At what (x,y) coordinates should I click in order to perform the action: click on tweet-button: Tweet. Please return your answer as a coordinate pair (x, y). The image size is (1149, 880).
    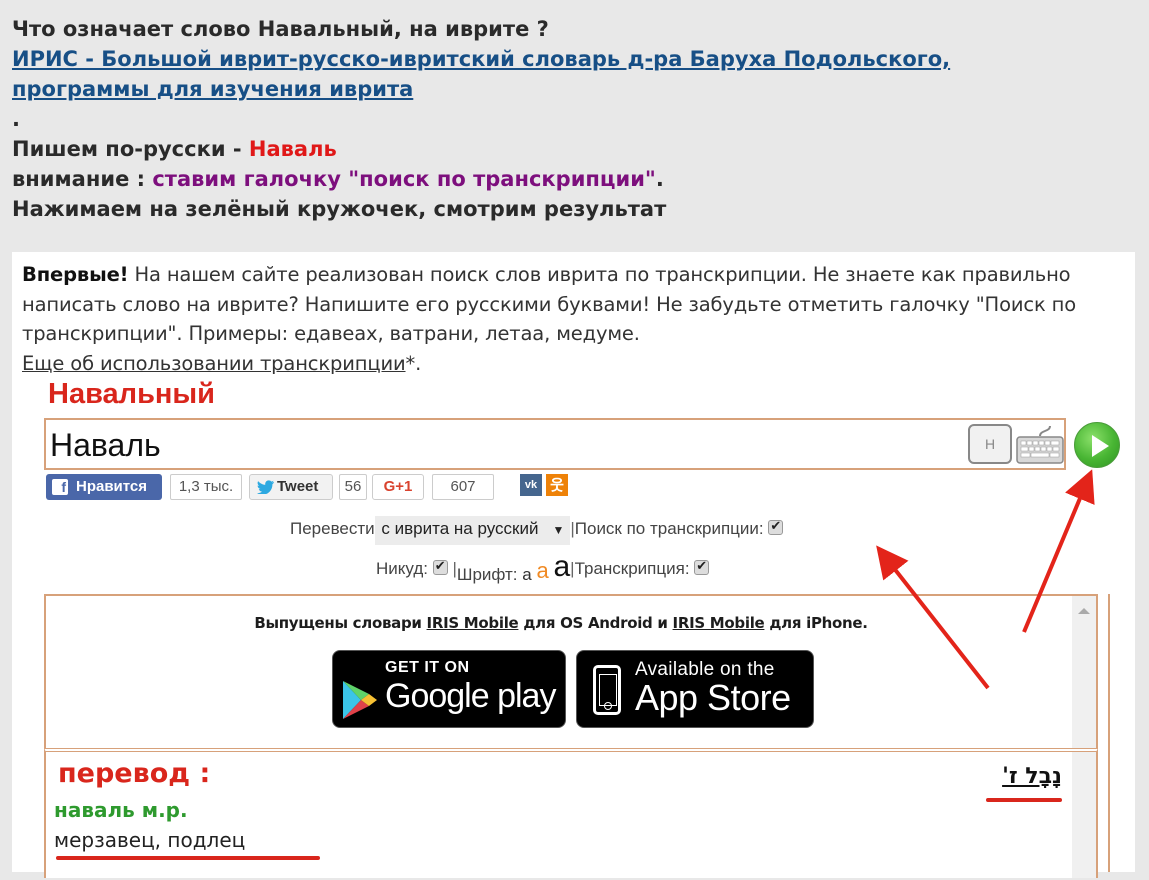
    Looking at the image, I should click on (291, 487).